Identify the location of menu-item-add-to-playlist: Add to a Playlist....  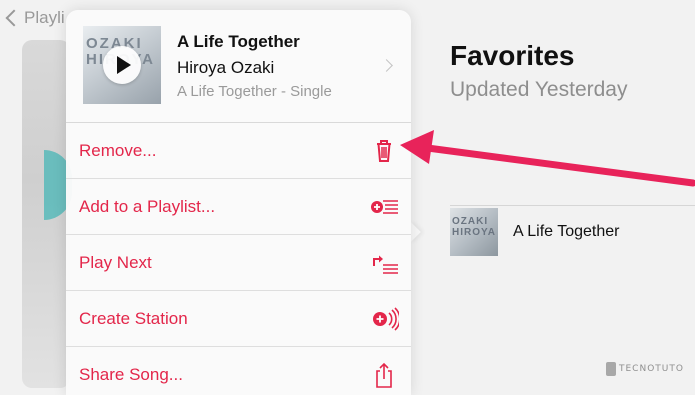
(238, 207).